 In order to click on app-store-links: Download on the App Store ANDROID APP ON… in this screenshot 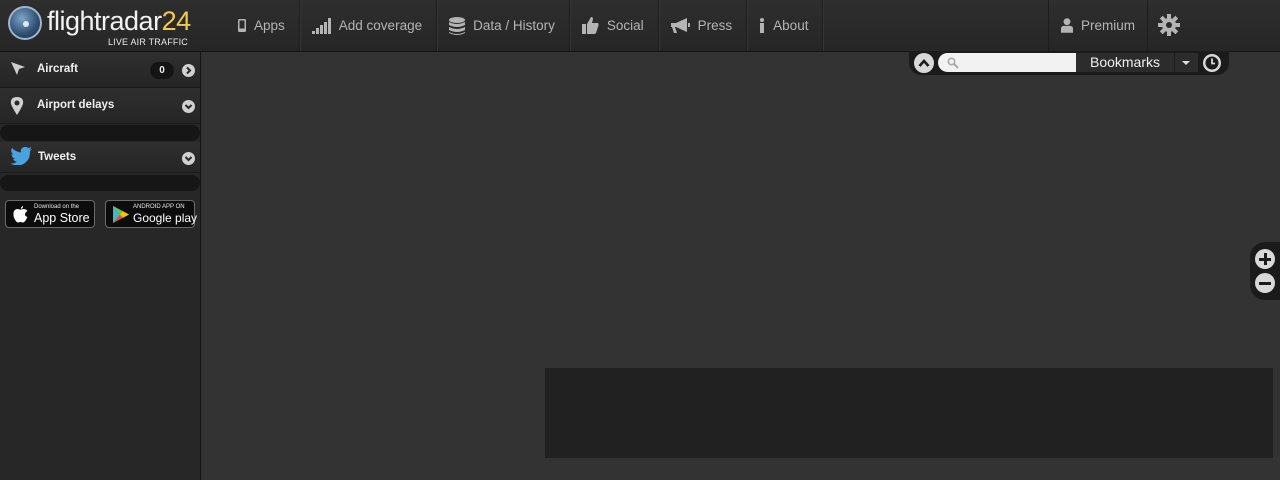, I will do `click(101, 214)`.